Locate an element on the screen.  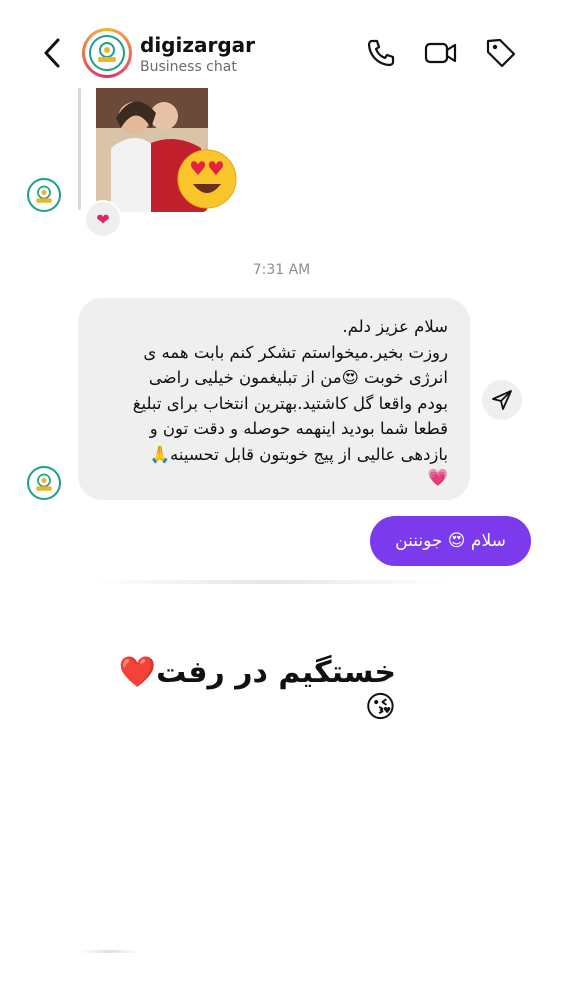
chat-subtitle: Business chat is located at coordinates (188, 67).